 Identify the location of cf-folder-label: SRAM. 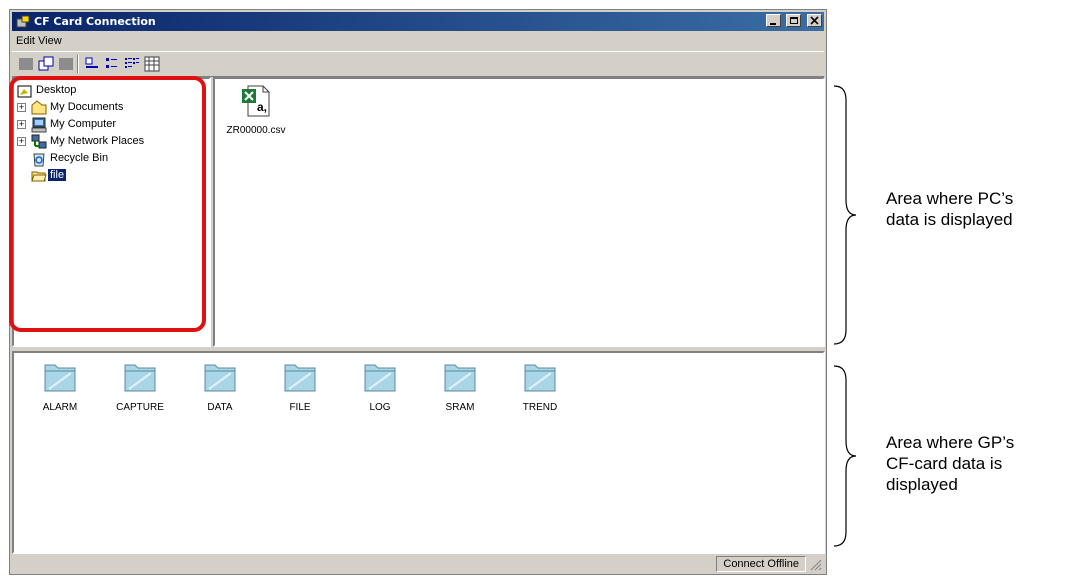
(460, 407).